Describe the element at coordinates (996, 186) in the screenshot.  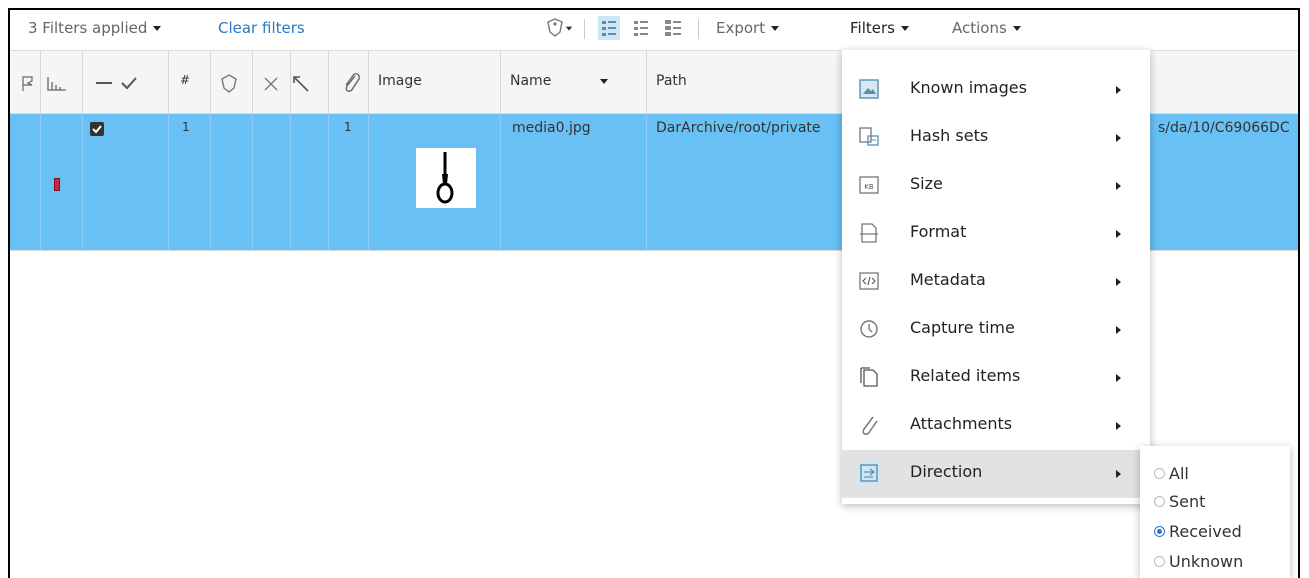
I see `menu-item-size: KB Size` at that location.